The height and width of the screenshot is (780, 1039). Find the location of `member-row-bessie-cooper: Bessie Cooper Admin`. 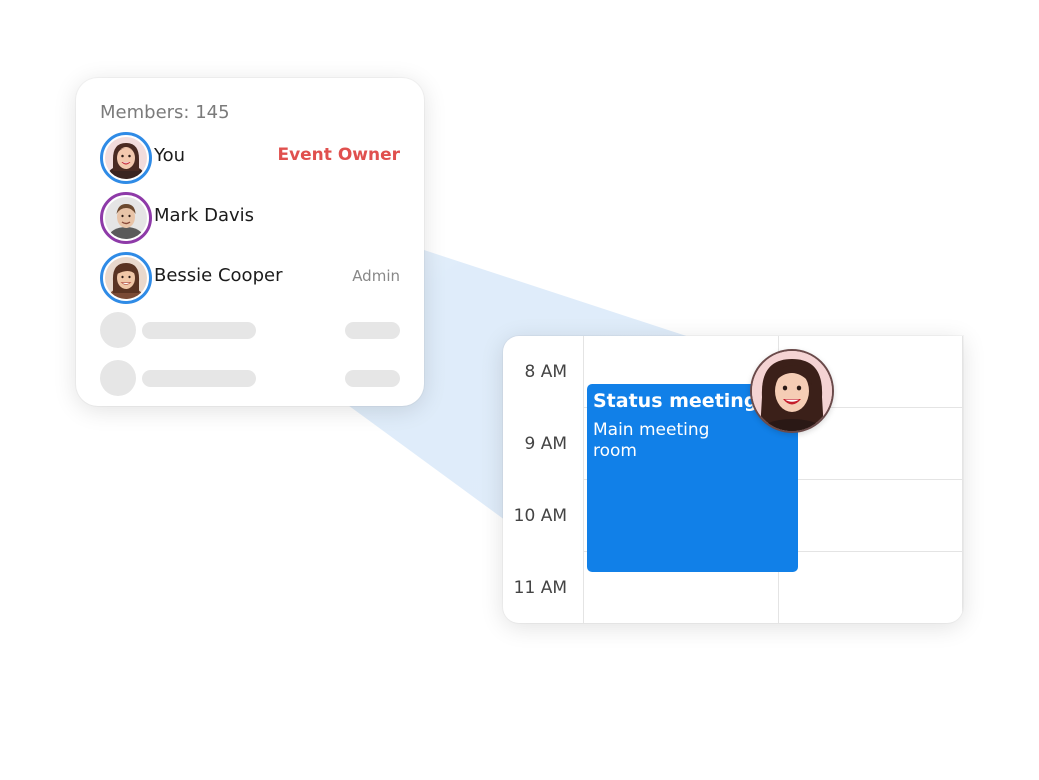

member-row-bessie-cooper: Bessie Cooper Admin is located at coordinates (250, 278).